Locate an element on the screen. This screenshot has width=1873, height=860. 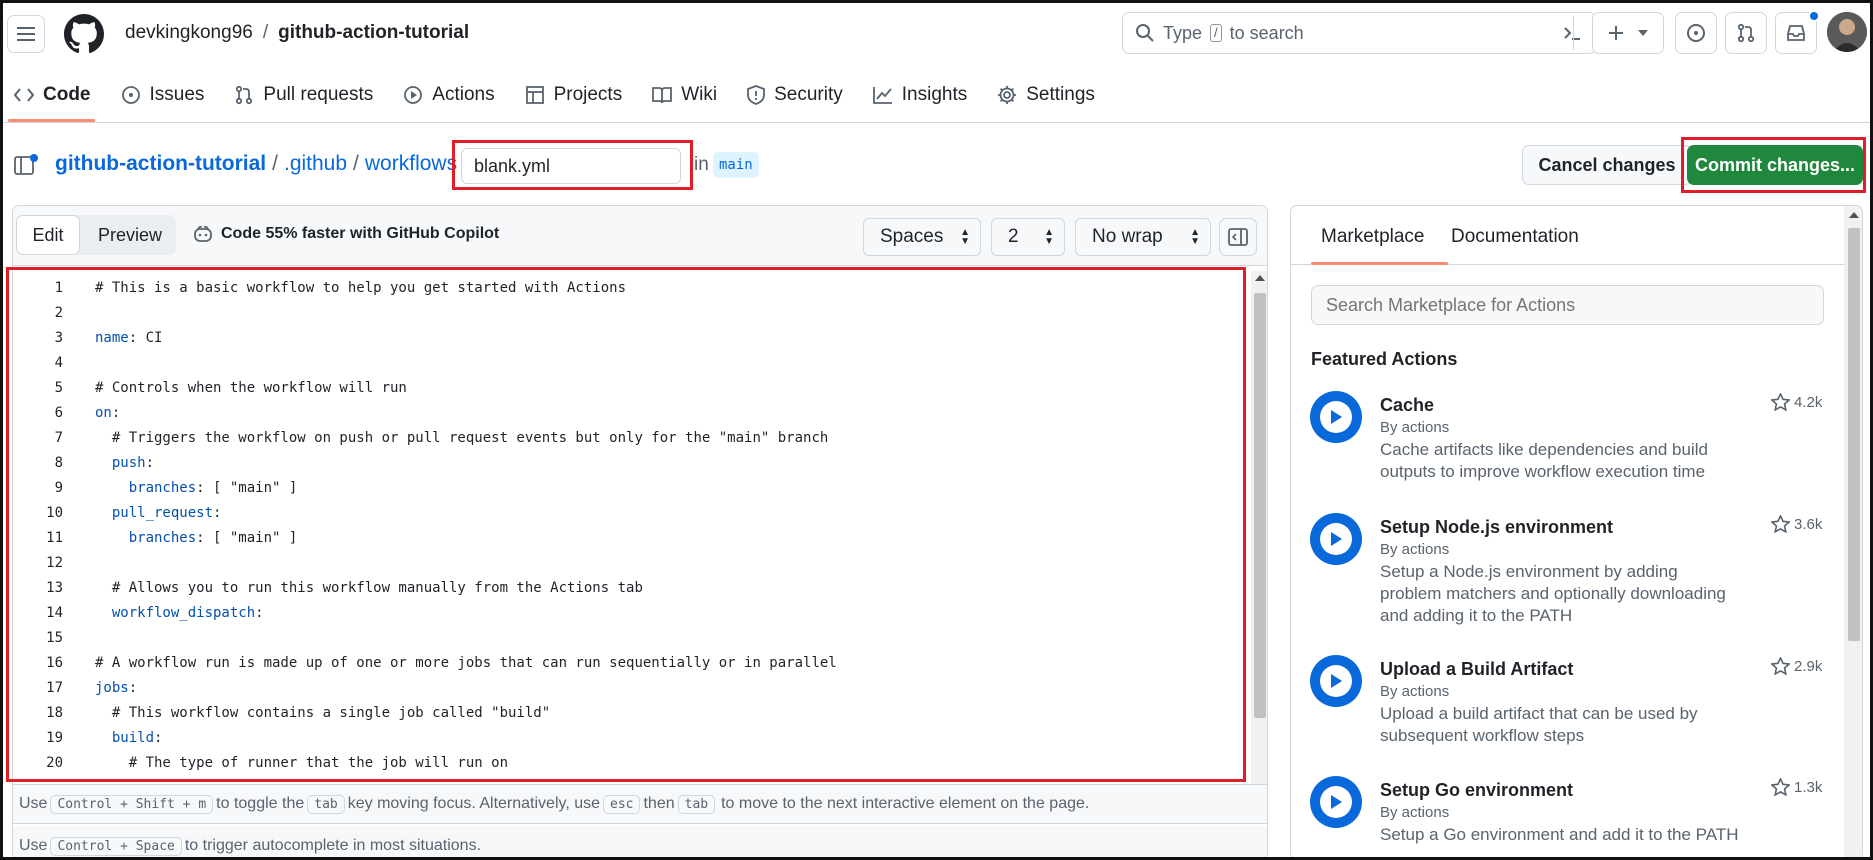
action-star-count: 3.6k is located at coordinates (1808, 524).